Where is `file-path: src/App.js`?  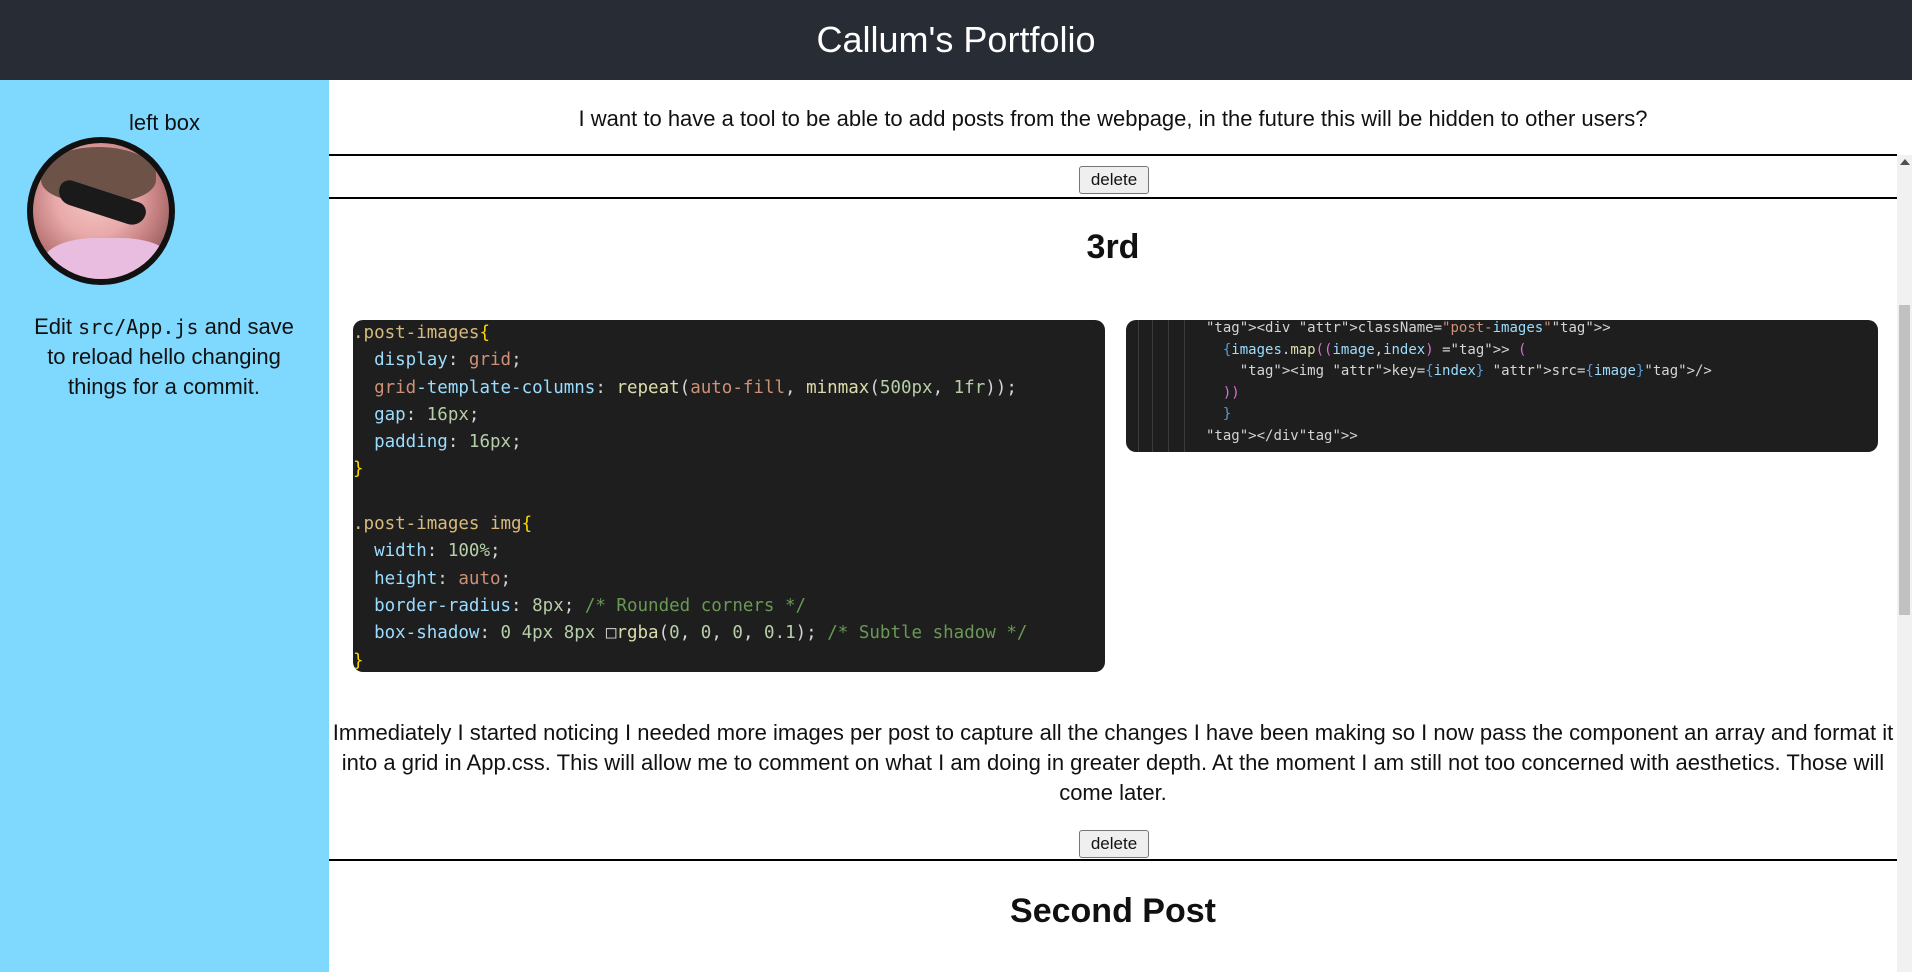 file-path: src/App.js is located at coordinates (138, 327).